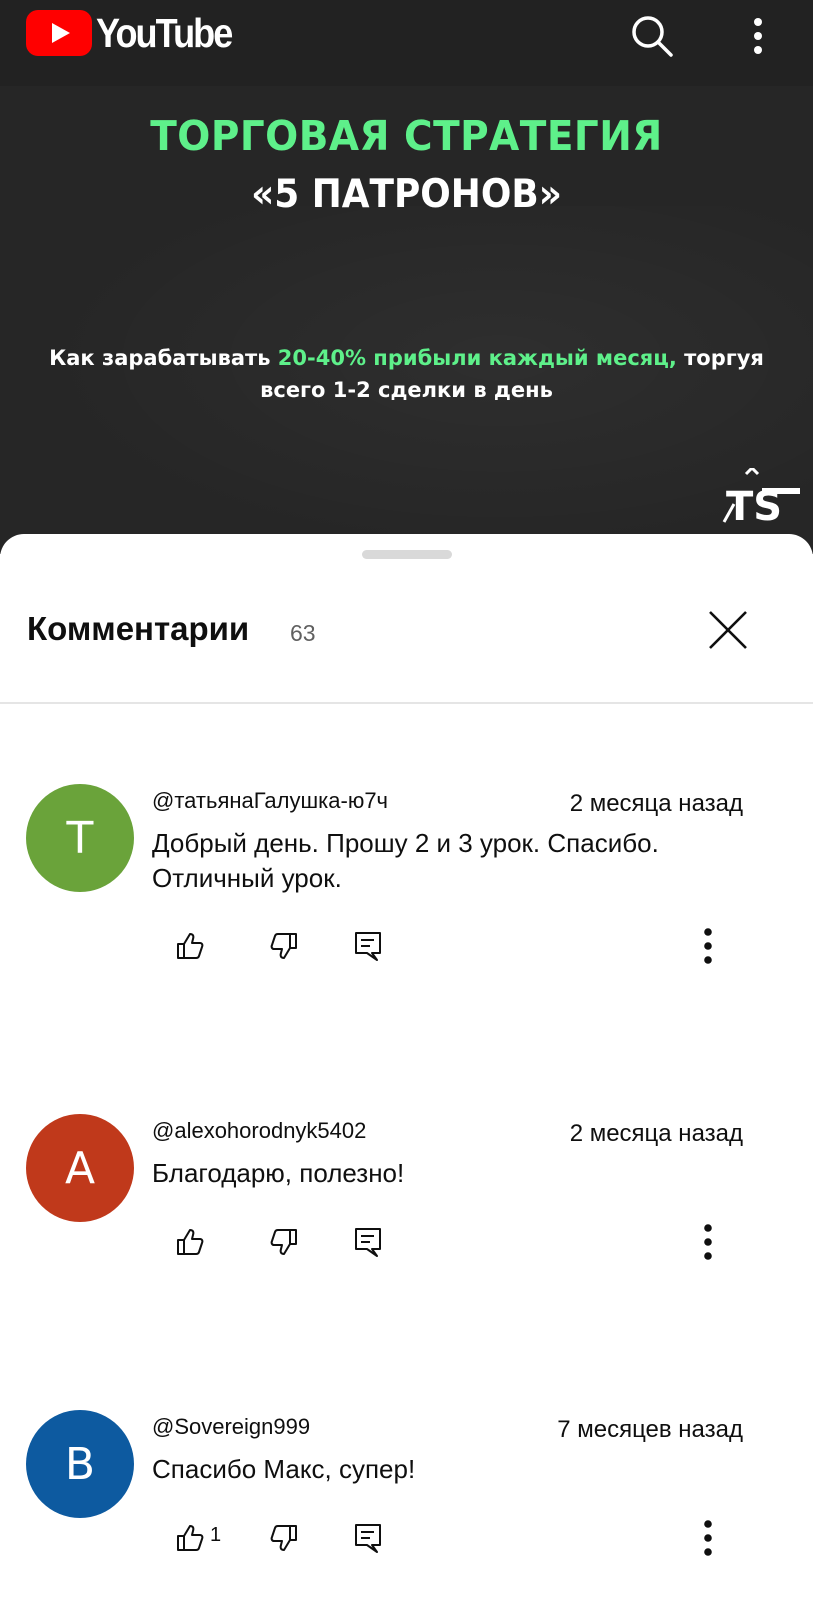 The height and width of the screenshot is (1600, 813). Describe the element at coordinates (80, 1168) in the screenshot. I see `avatar: A` at that location.